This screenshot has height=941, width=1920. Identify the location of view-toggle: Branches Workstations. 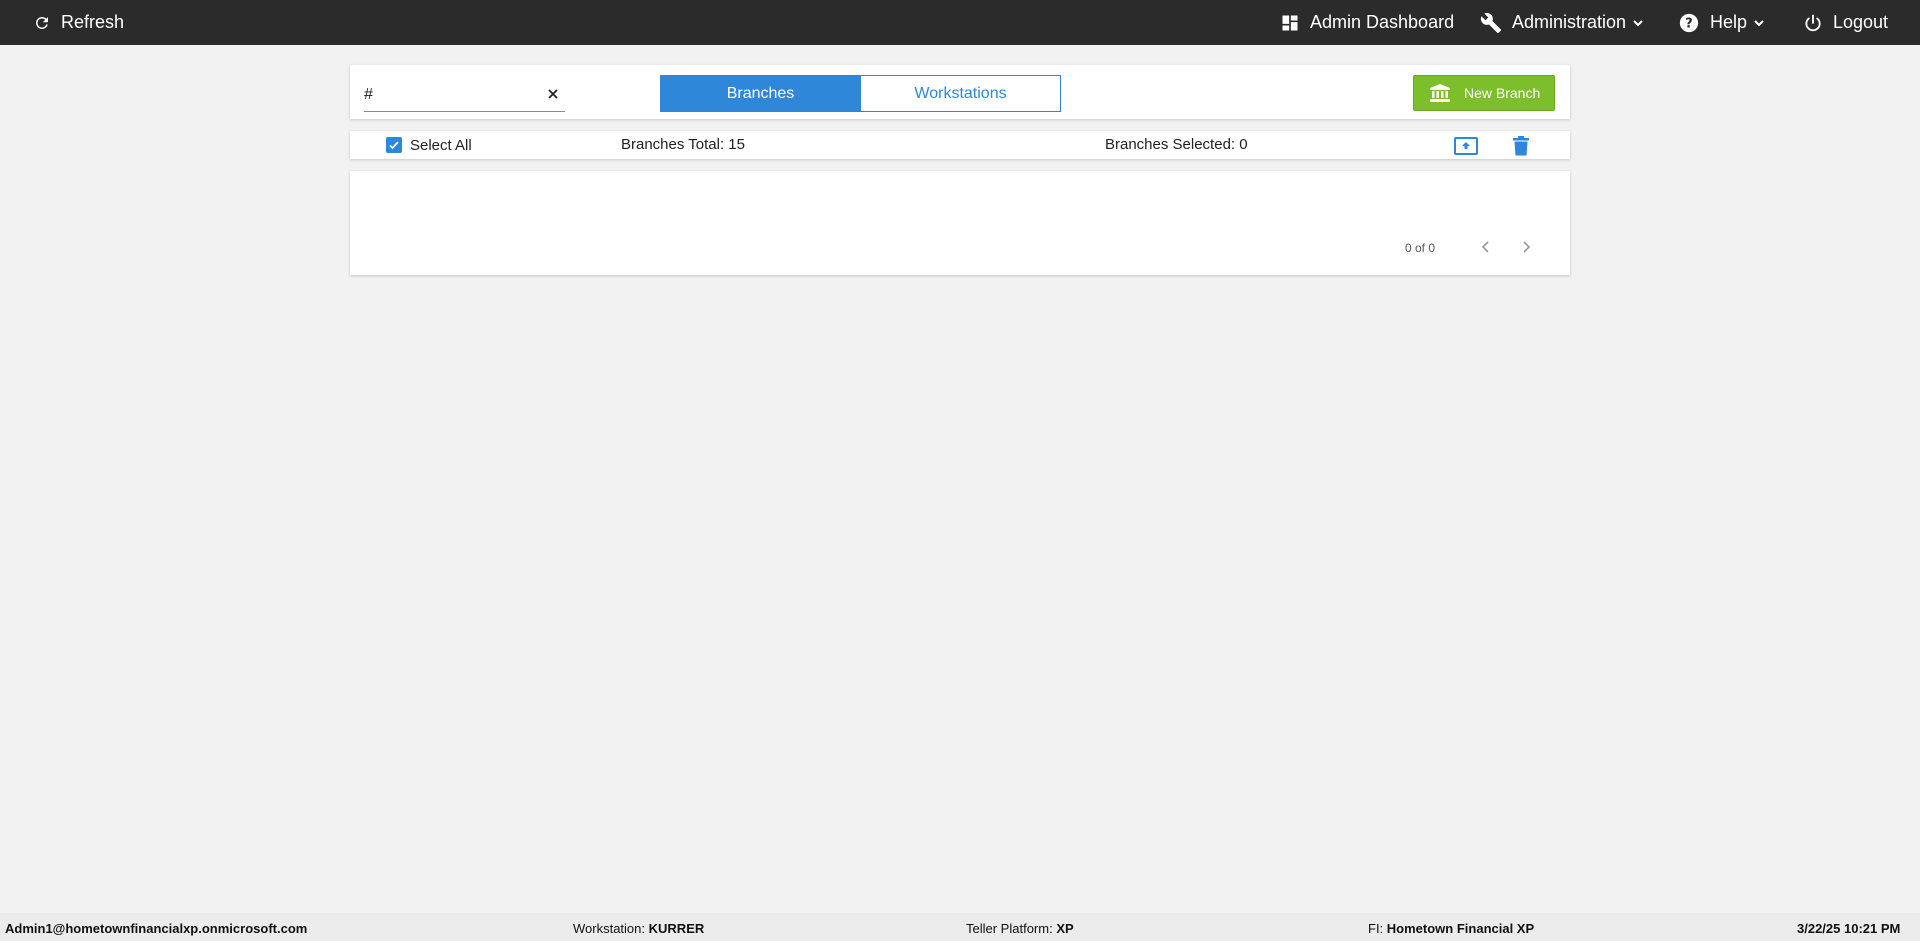
(860, 93).